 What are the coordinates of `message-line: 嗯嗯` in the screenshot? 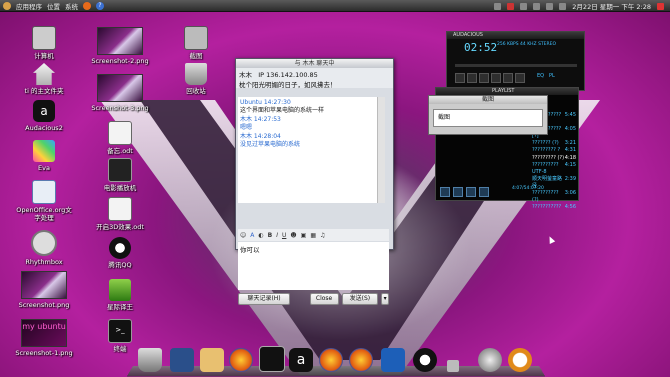 It's located at (246, 128).